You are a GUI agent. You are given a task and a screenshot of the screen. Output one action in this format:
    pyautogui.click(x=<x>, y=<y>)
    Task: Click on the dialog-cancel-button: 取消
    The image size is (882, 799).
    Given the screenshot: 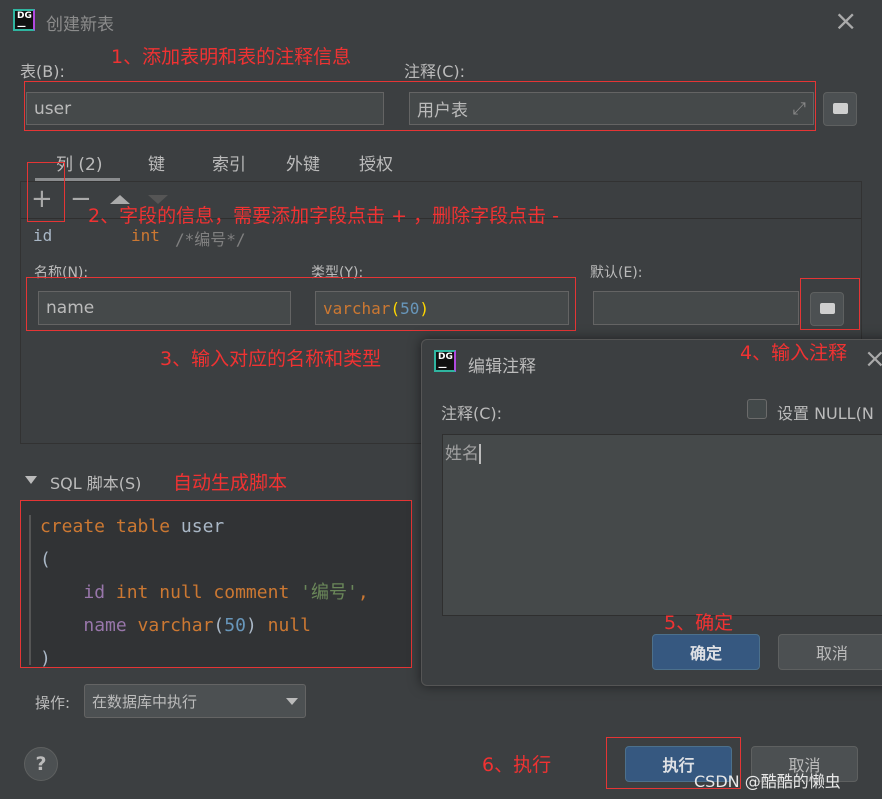 What is the action you would take?
    pyautogui.click(x=830, y=652)
    